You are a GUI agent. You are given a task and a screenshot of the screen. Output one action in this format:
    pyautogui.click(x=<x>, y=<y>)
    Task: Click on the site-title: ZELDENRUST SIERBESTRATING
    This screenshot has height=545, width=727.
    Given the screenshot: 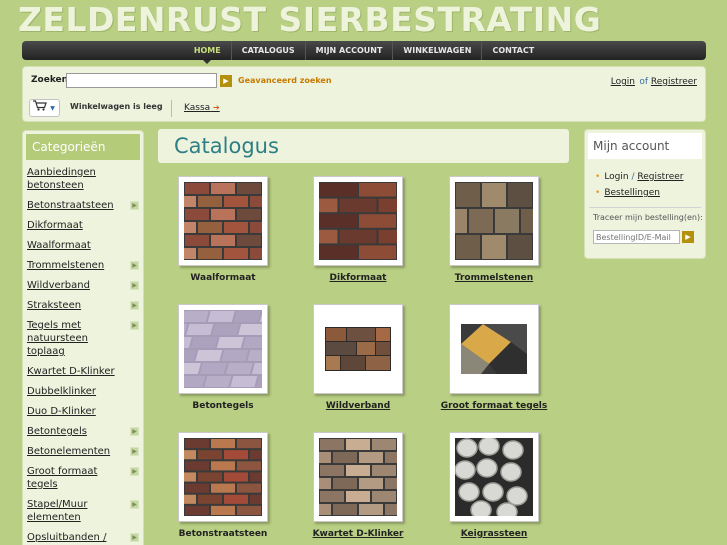 What is the action you would take?
    pyautogui.click(x=310, y=19)
    